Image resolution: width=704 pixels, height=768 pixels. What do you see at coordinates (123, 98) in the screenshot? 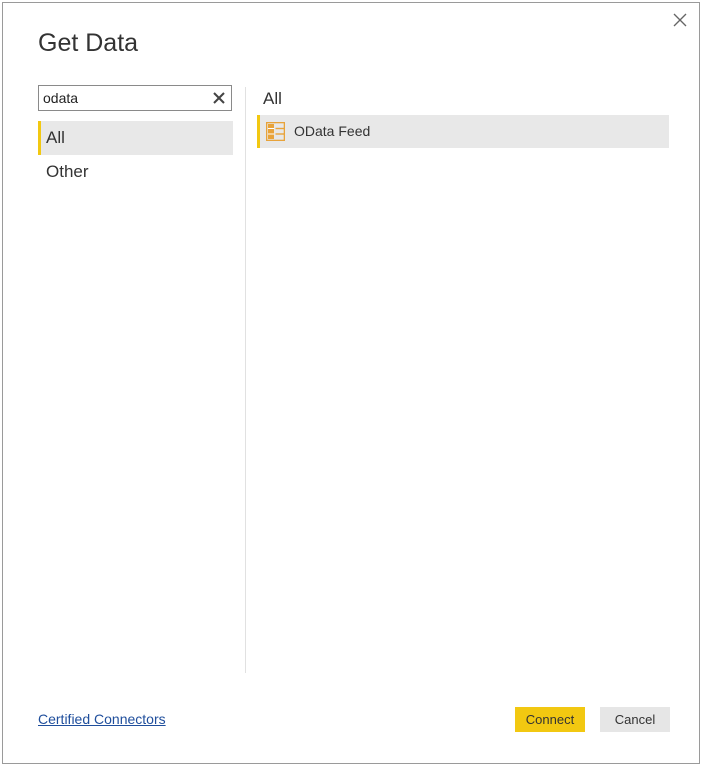
I see `search-input` at bounding box center [123, 98].